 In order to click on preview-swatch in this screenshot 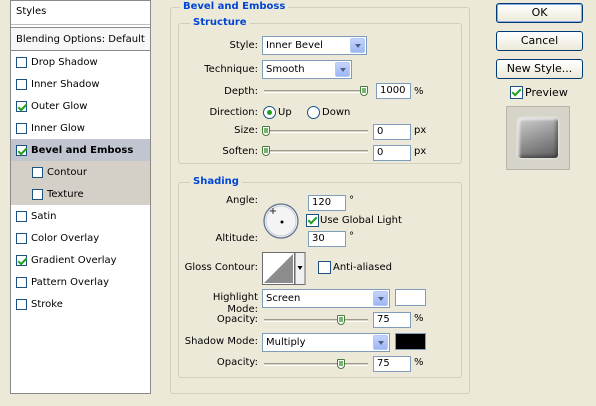, I will do `click(538, 138)`.